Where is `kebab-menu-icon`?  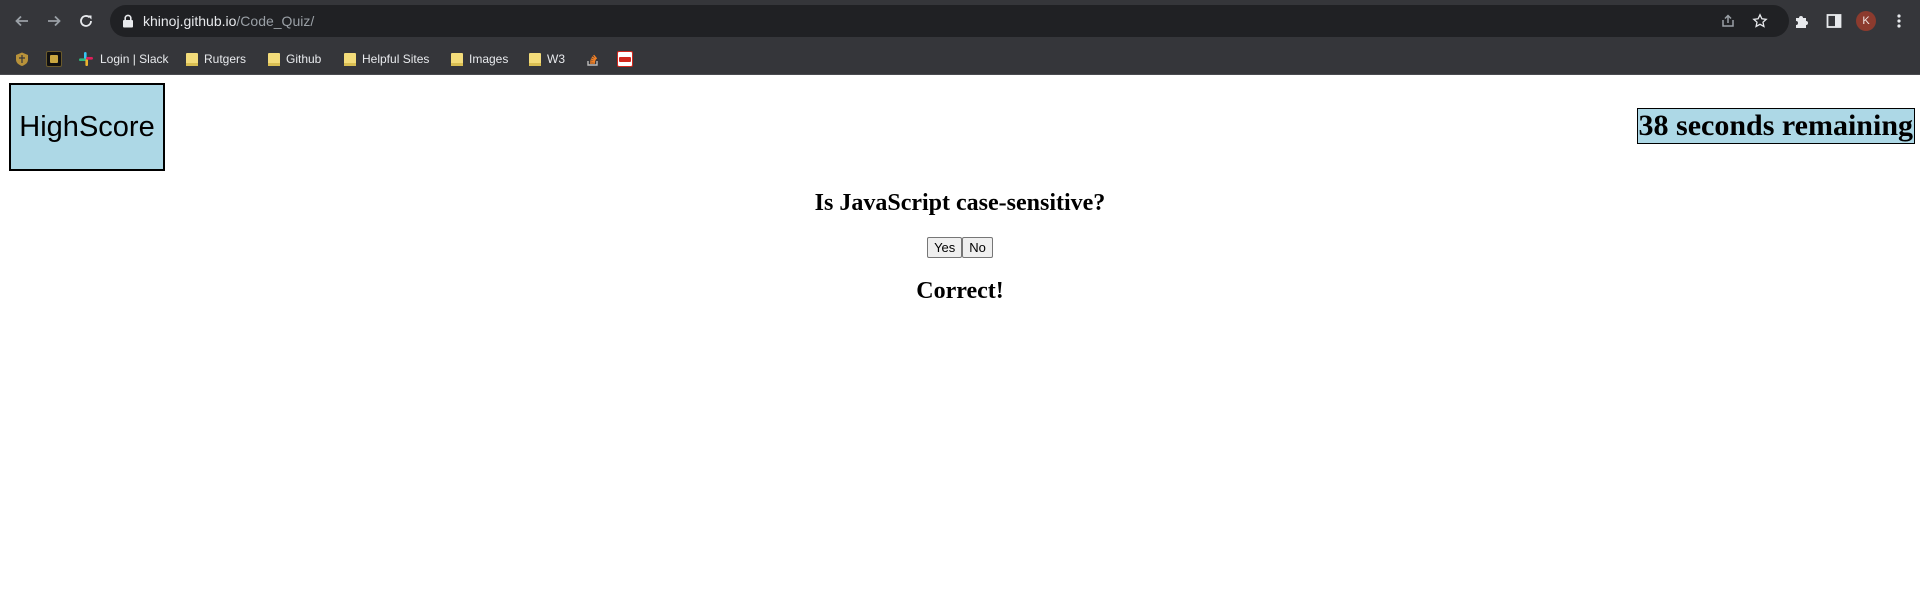
kebab-menu-icon is located at coordinates (1899, 21).